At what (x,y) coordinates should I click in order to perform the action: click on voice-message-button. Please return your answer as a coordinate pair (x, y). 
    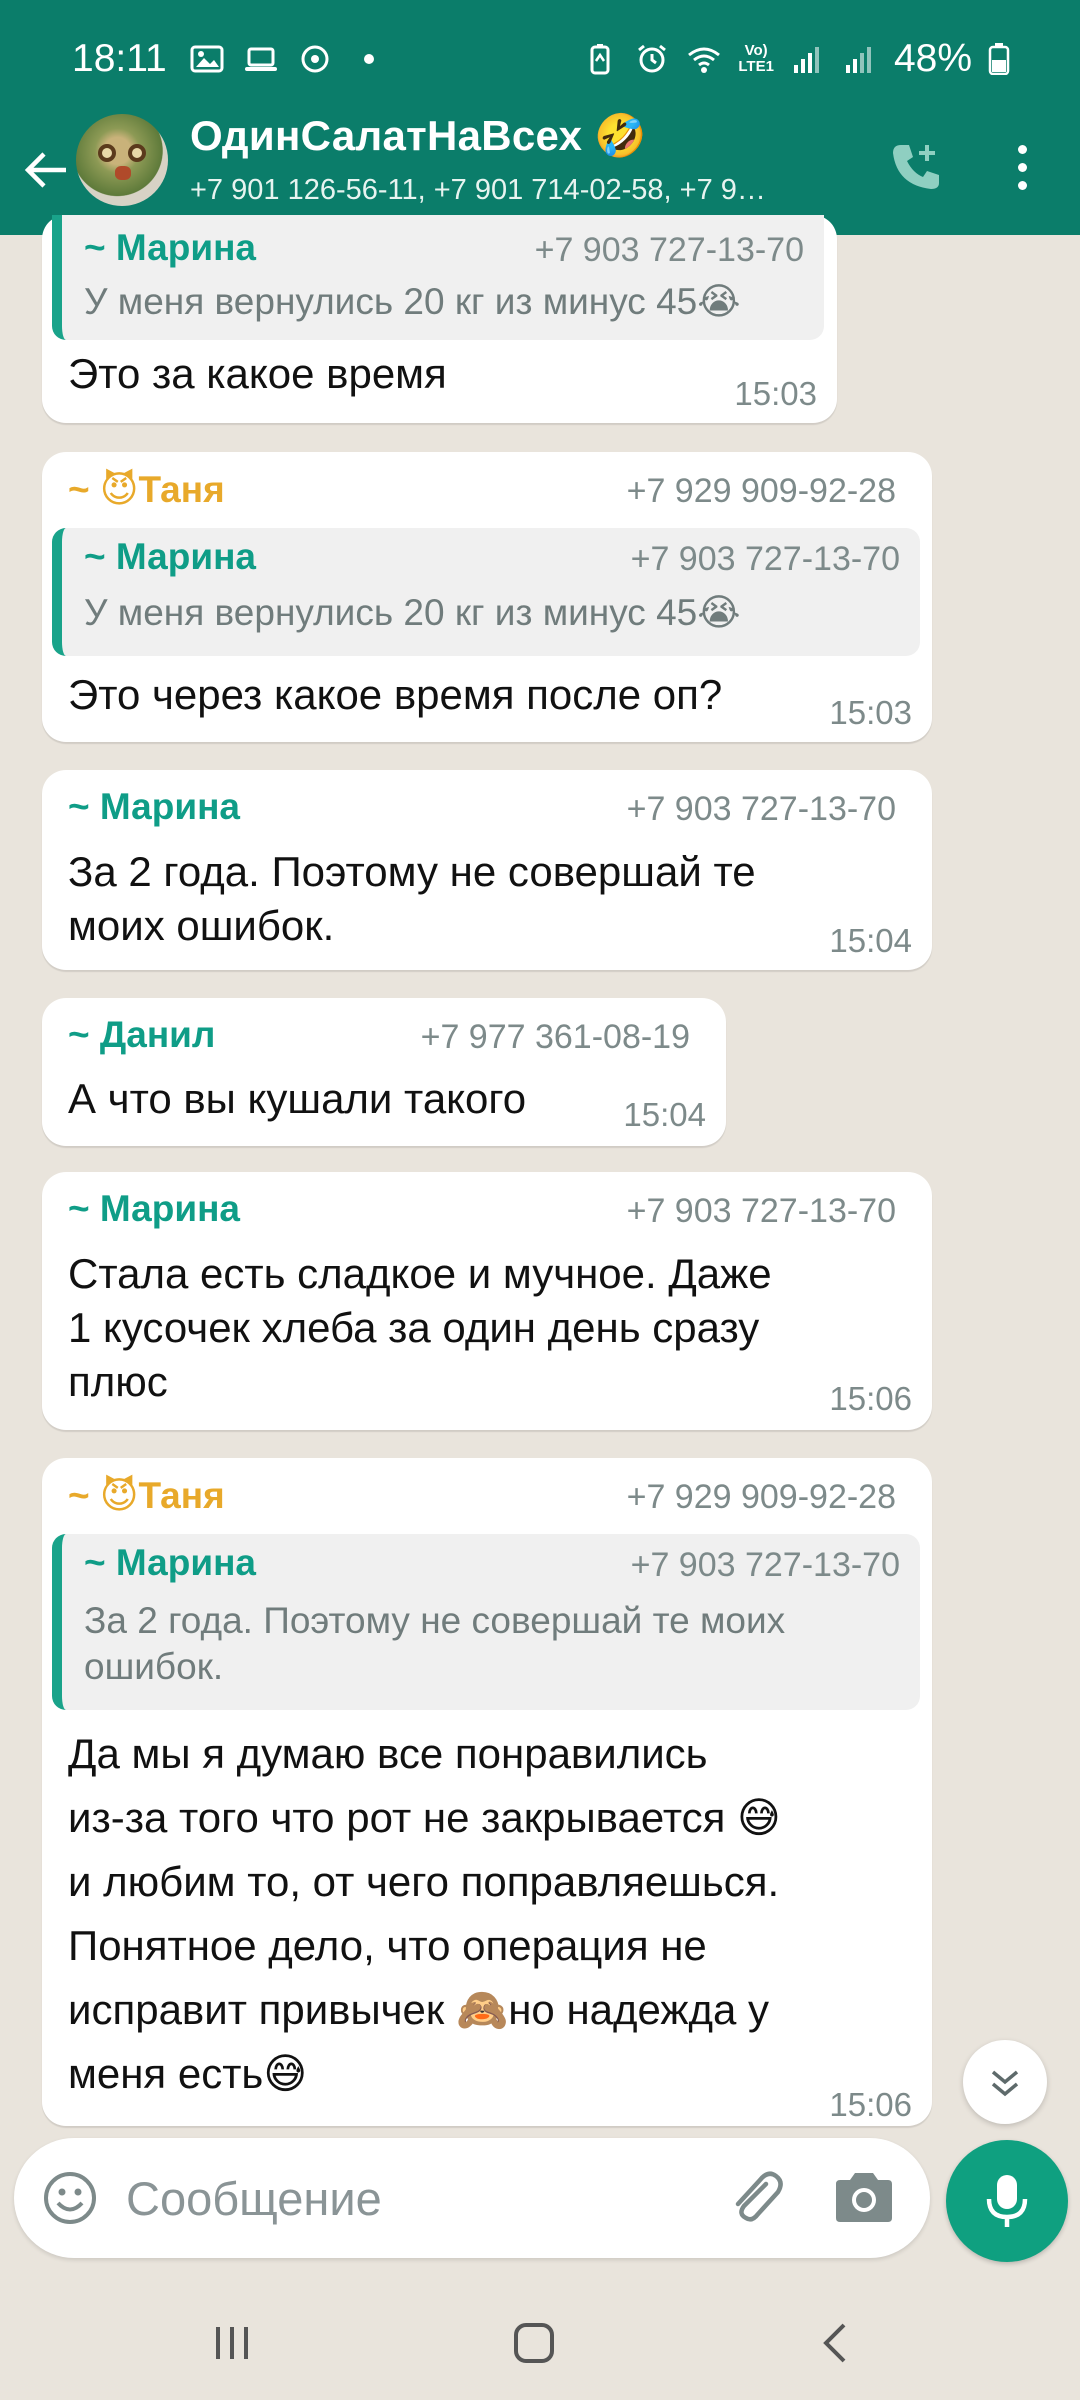
    Looking at the image, I should click on (1007, 2201).